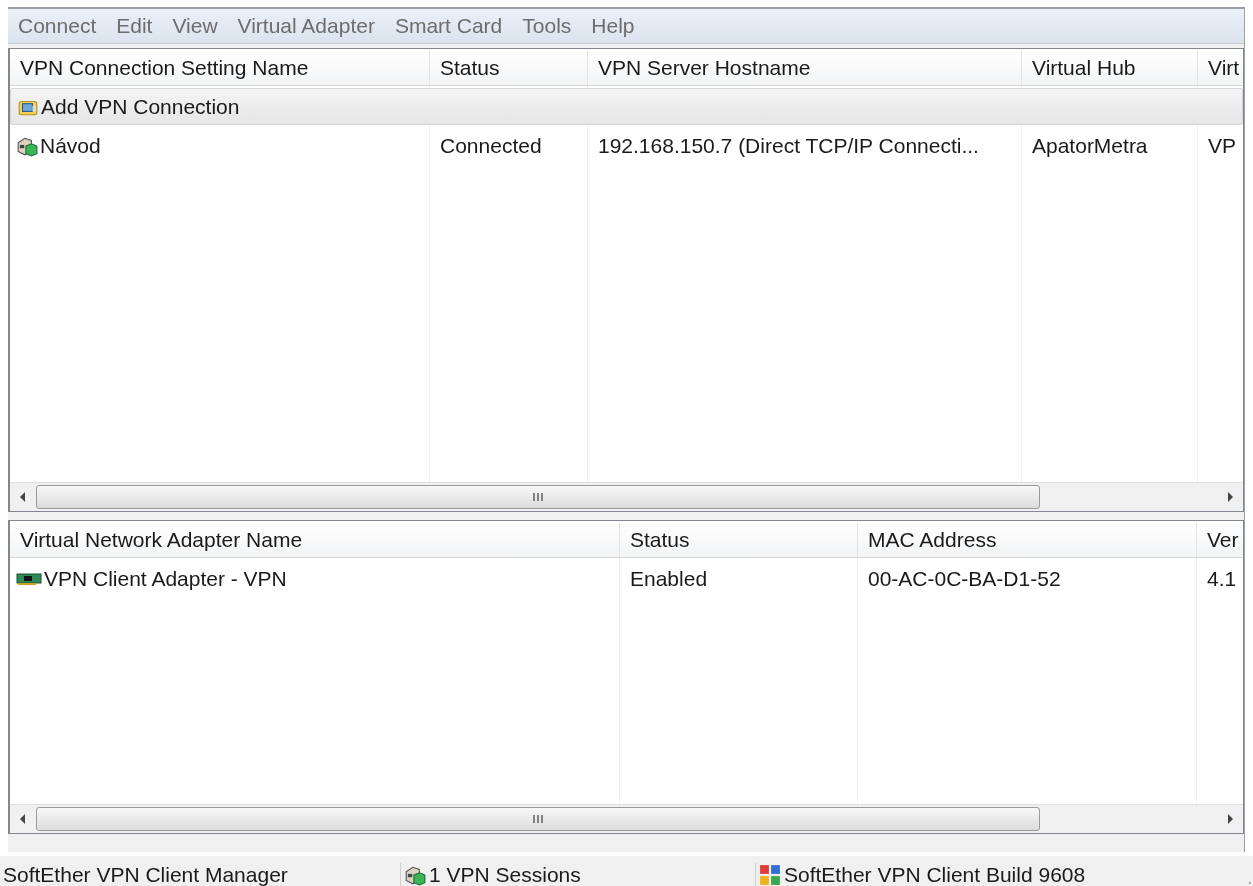 This screenshot has height=886, width=1253. I want to click on column-header: Virt, so click(1220, 68).